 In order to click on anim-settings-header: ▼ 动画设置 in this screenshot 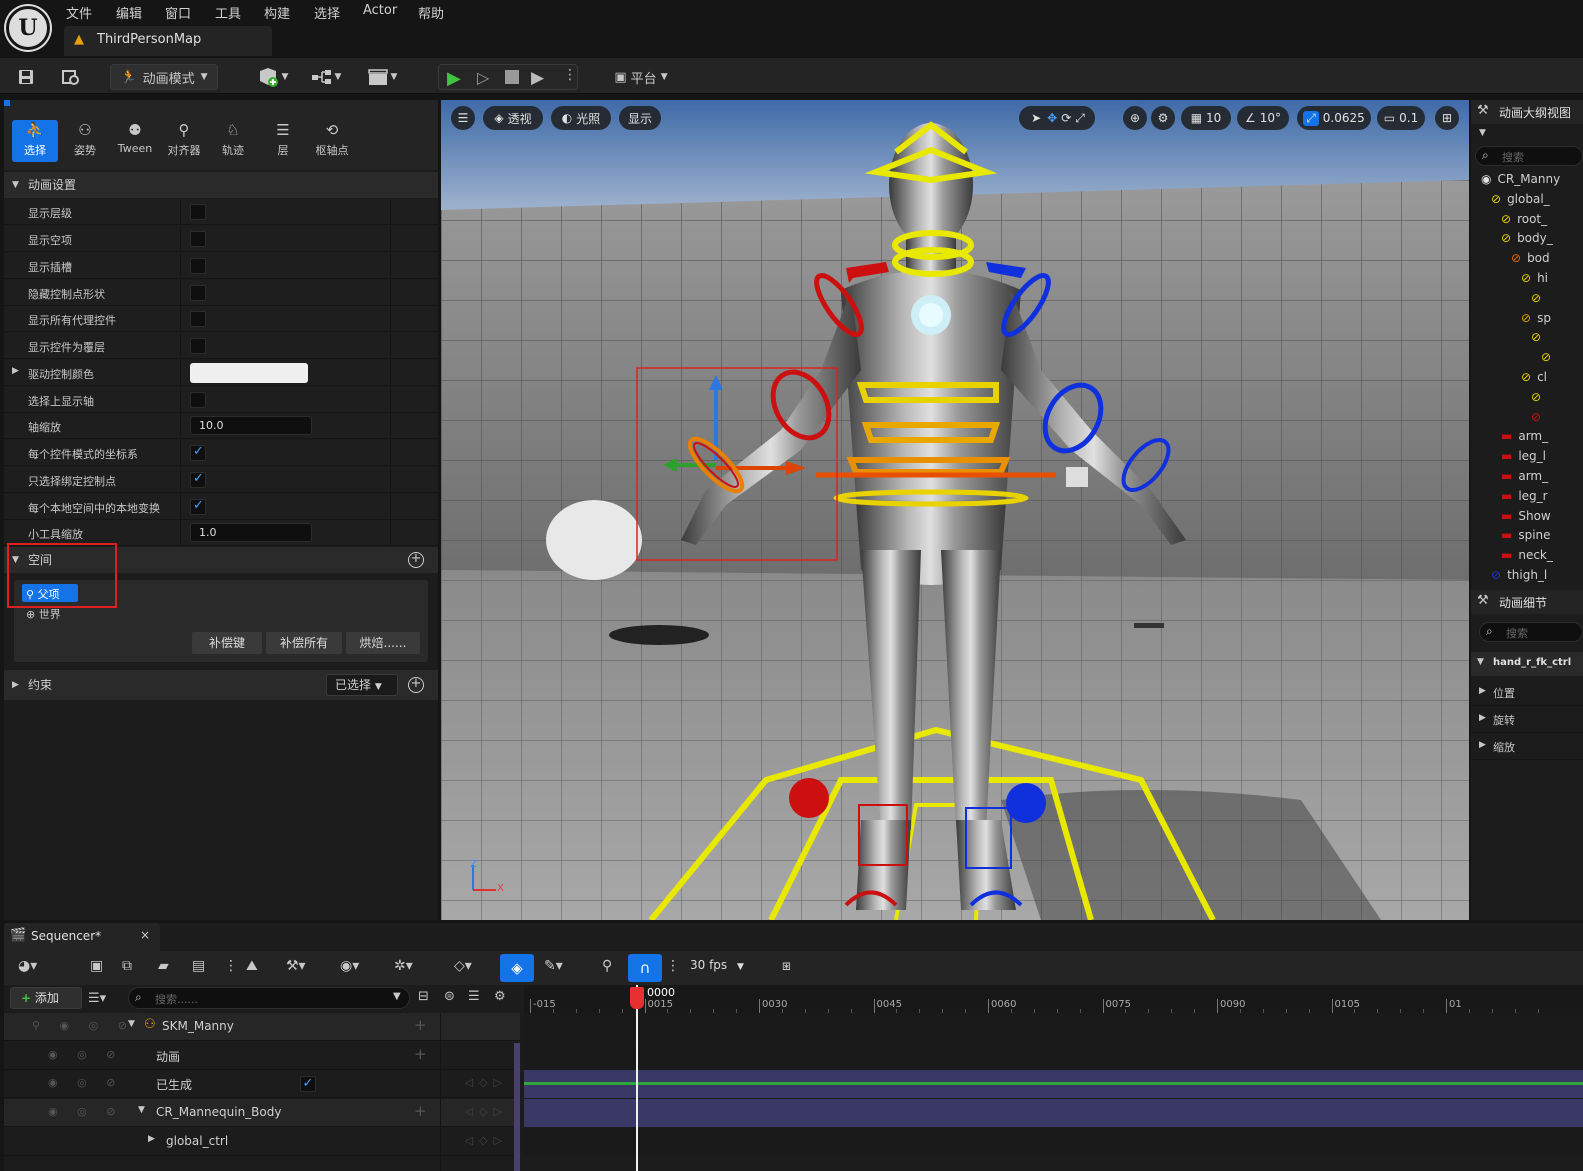, I will do `click(221, 185)`.